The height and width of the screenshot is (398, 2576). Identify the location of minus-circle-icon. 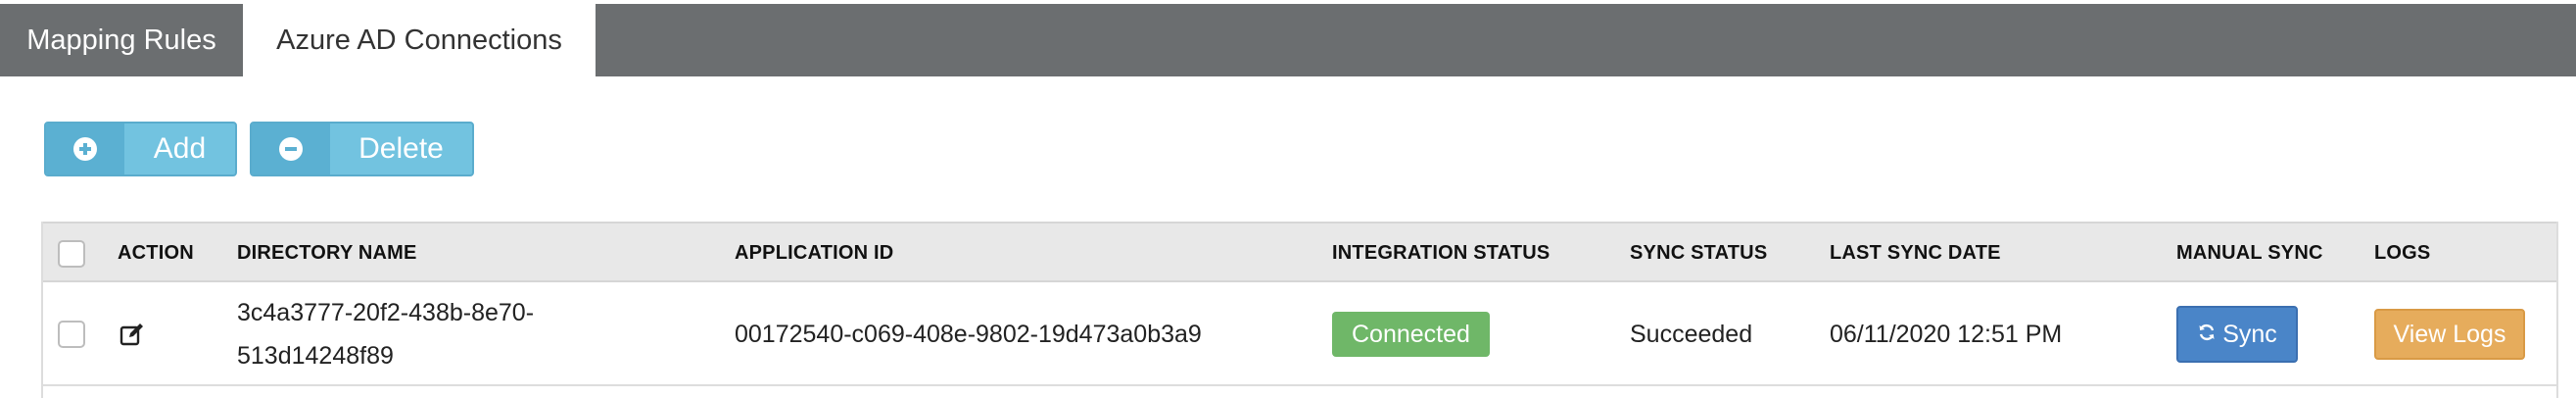
(291, 149).